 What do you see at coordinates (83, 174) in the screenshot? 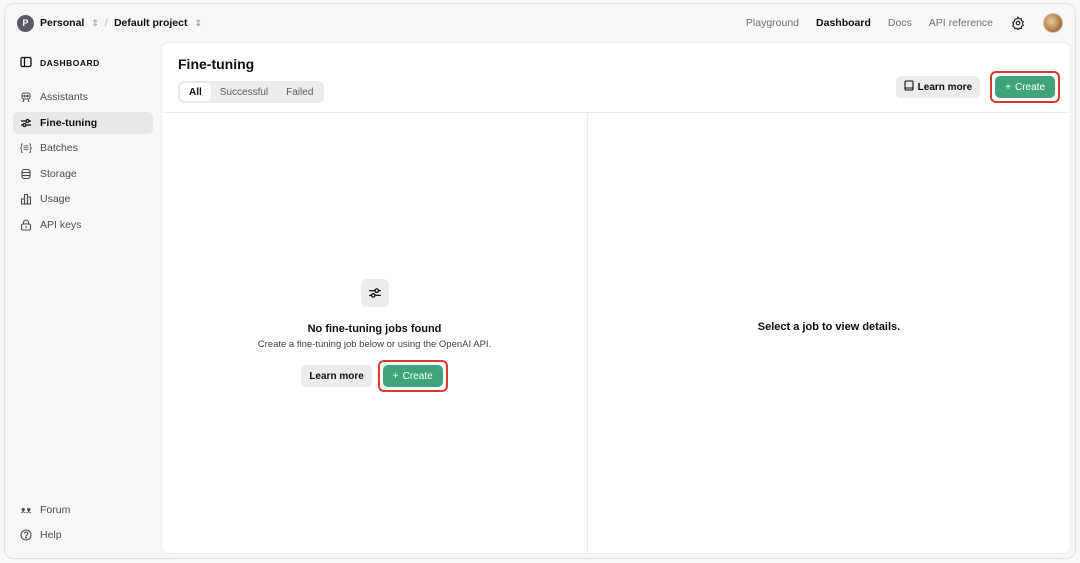
I see `sidebar-item-storage: Storage` at bounding box center [83, 174].